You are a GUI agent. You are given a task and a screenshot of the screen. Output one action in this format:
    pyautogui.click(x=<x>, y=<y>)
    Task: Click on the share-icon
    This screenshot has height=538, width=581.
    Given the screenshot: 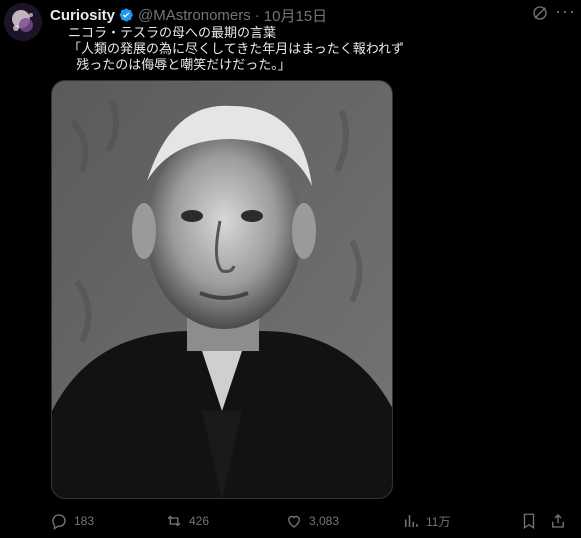 What is the action you would take?
    pyautogui.click(x=558, y=521)
    